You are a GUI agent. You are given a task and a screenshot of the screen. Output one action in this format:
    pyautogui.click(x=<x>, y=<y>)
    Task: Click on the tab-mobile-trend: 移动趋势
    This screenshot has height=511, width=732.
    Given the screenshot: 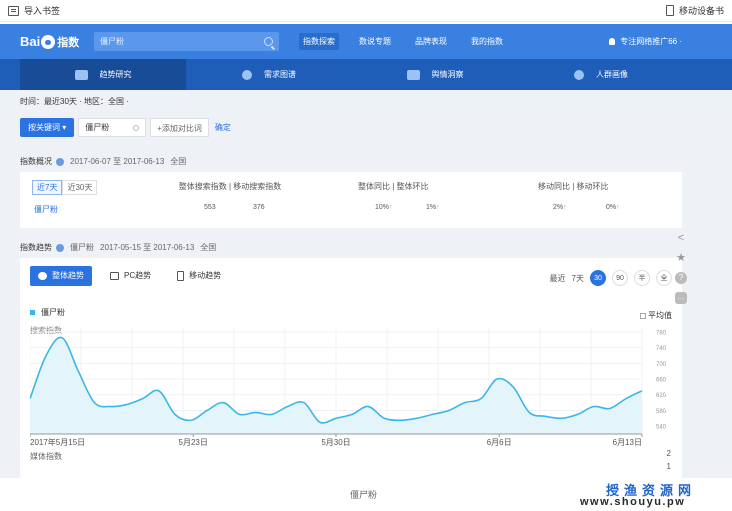 What is the action you would take?
    pyautogui.click(x=199, y=276)
    